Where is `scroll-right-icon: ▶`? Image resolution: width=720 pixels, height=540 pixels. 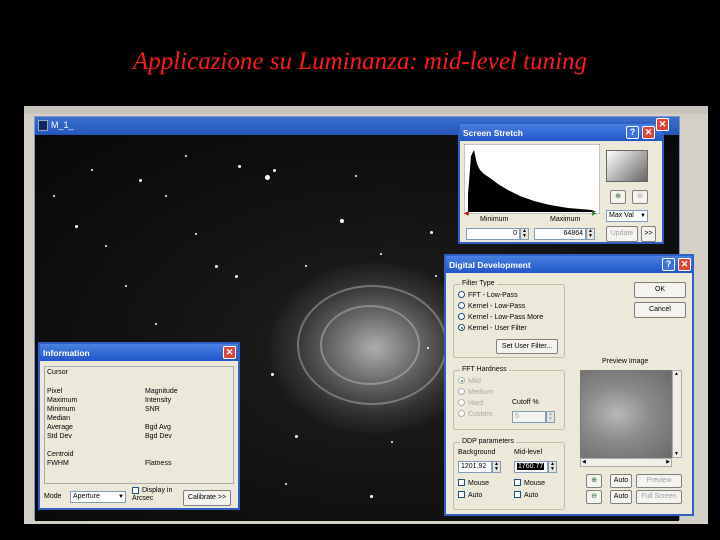 scroll-right-icon: ▶ is located at coordinates (668, 462).